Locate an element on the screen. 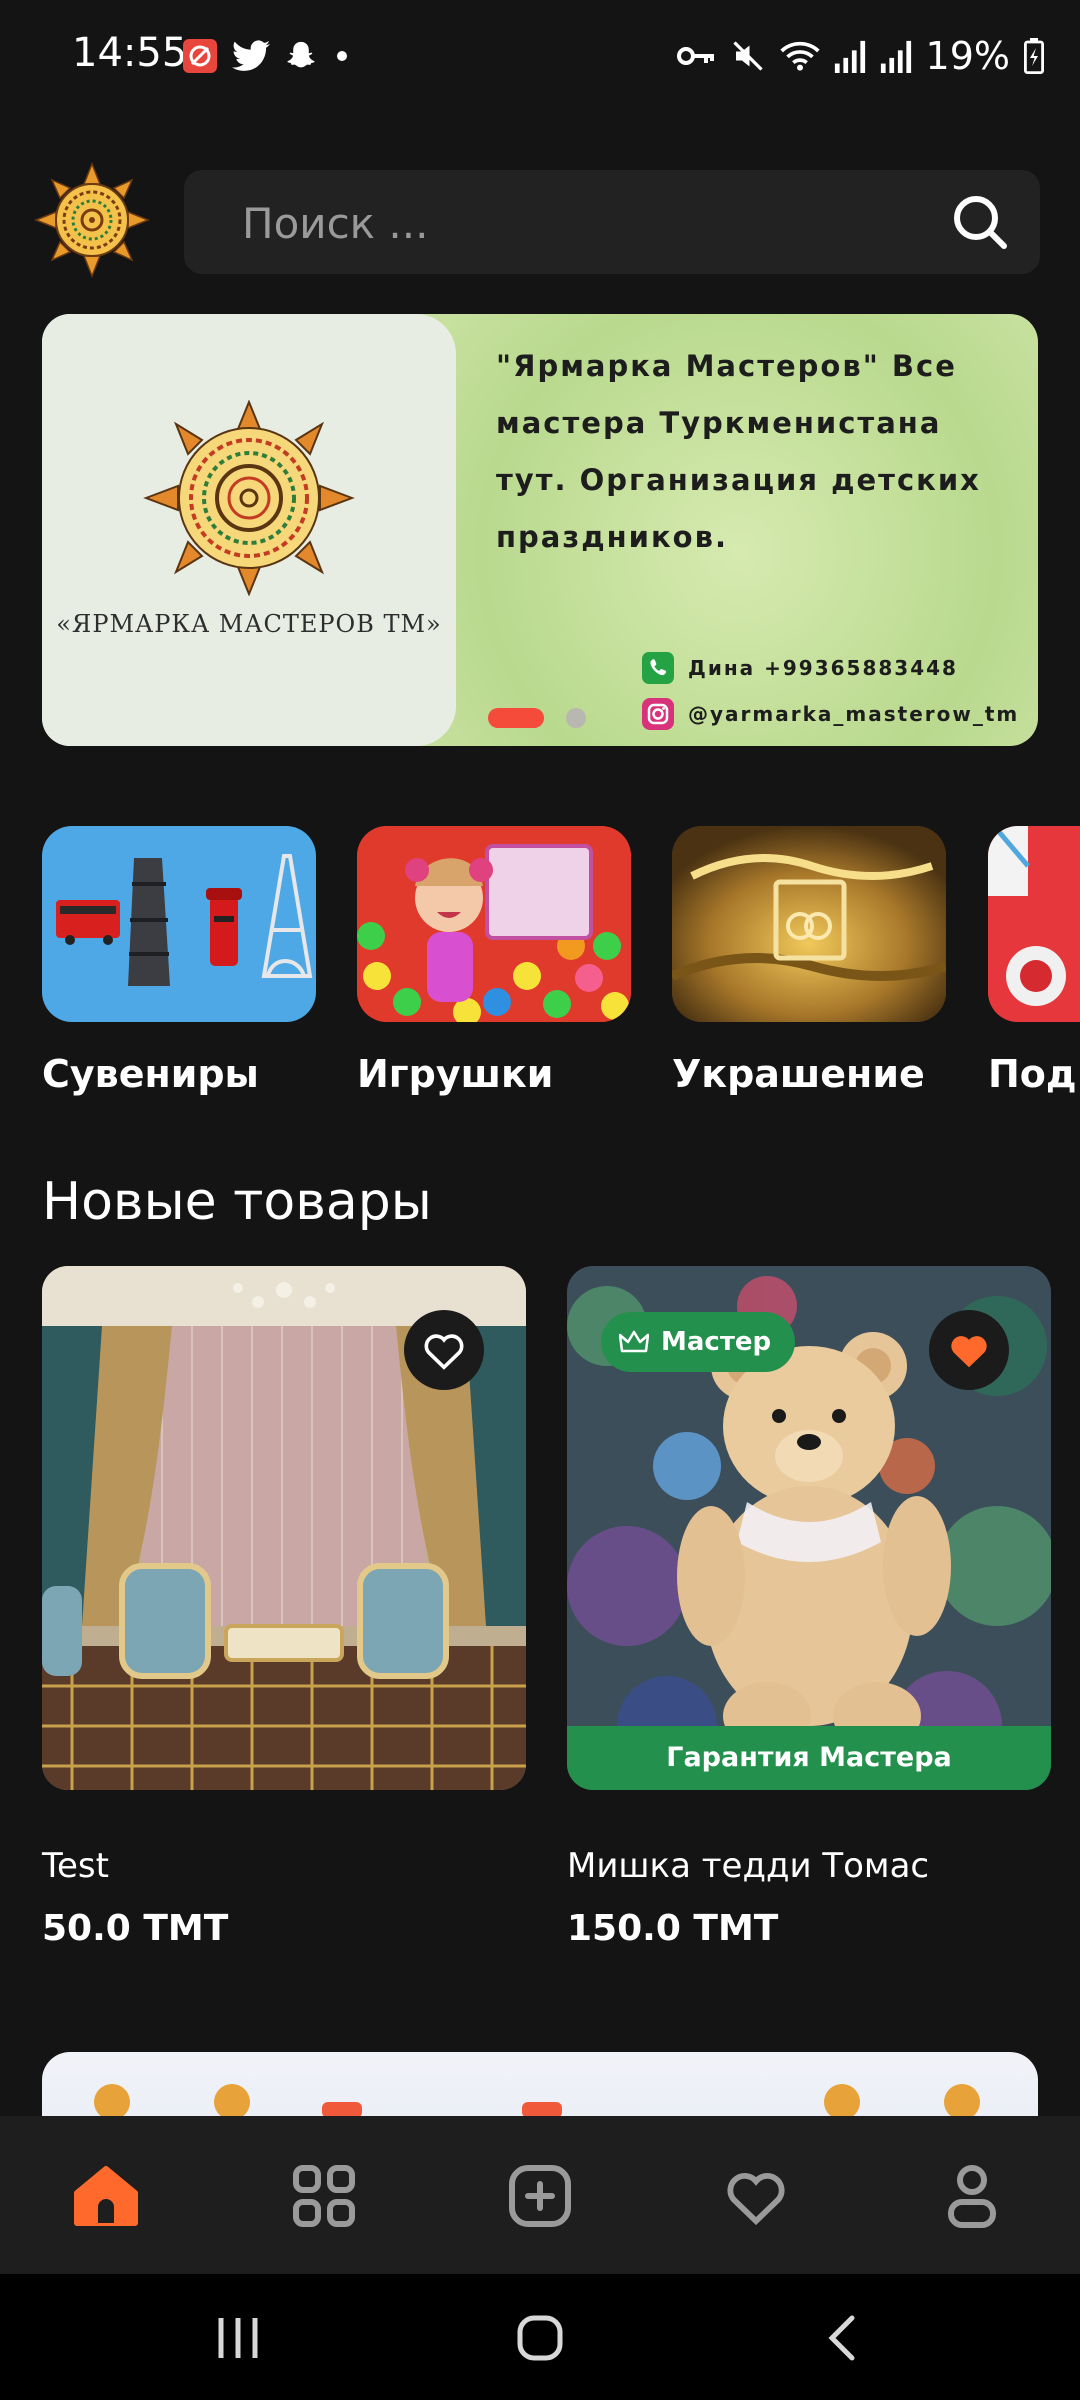 The width and height of the screenshot is (1080, 2400). category-label: Под is located at coordinates (1032, 1074).